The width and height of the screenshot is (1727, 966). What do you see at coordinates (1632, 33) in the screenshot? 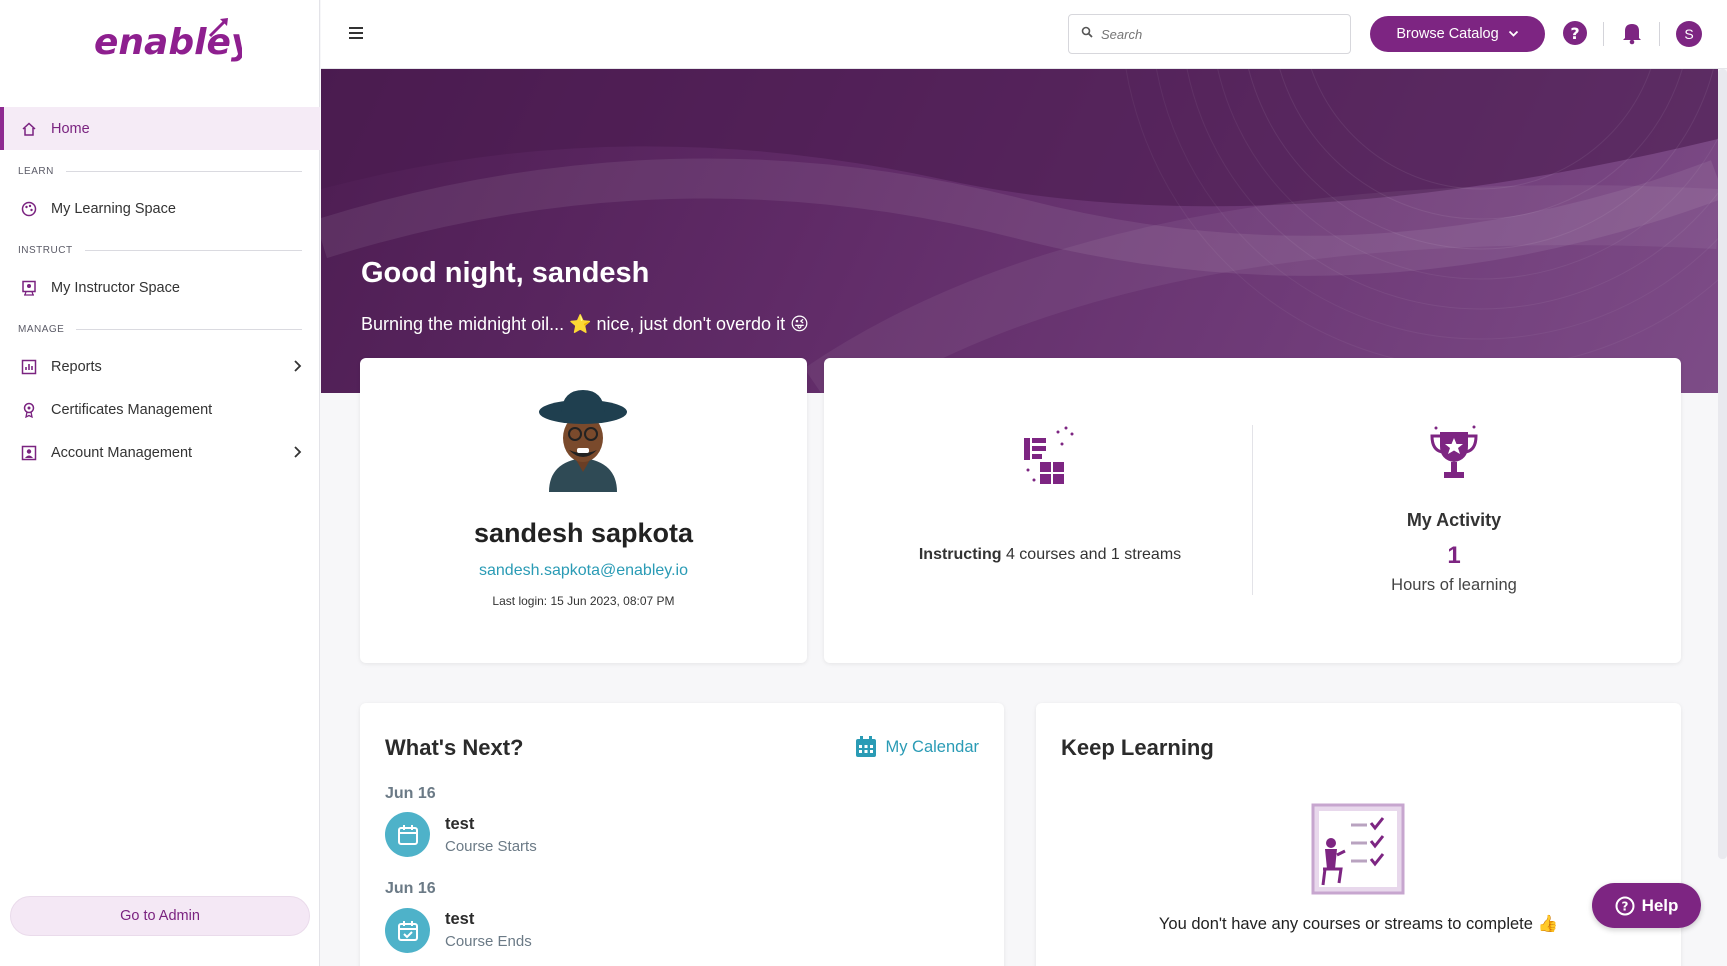
I see `notification-bell-icon` at bounding box center [1632, 33].